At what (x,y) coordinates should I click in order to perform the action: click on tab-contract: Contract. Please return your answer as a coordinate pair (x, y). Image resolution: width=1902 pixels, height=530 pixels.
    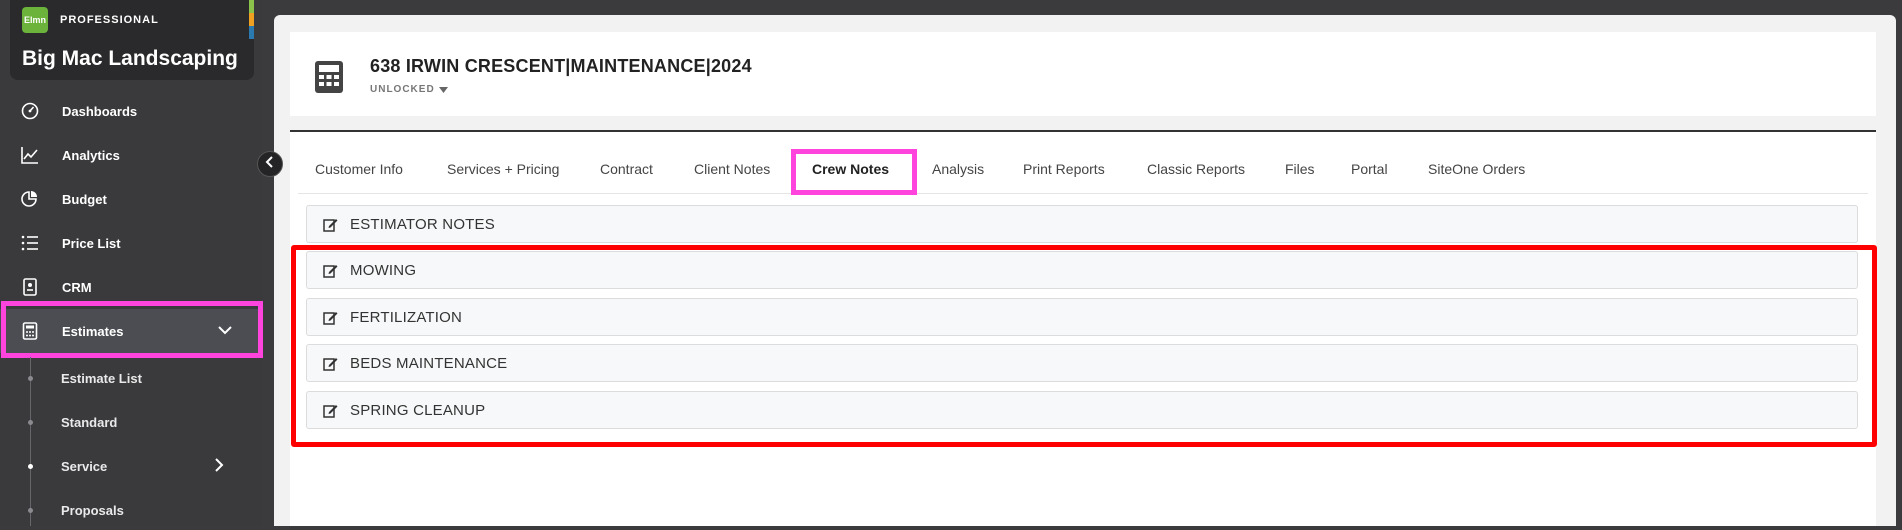
    Looking at the image, I should click on (626, 169).